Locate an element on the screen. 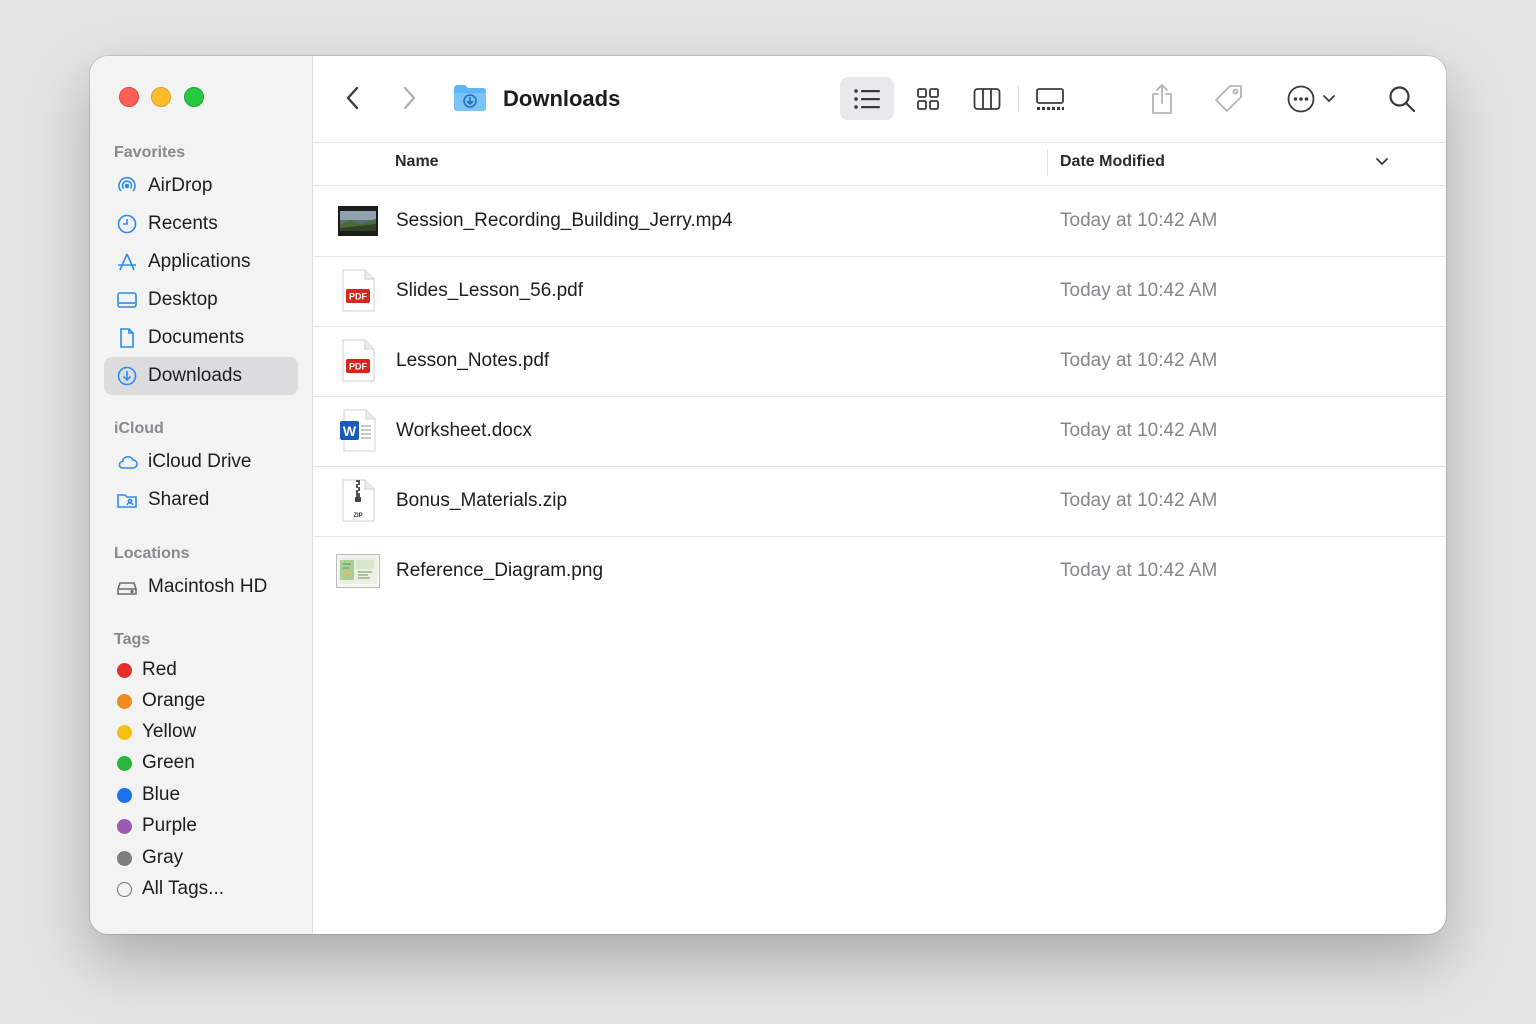  tag-green: Green is located at coordinates (201, 763).